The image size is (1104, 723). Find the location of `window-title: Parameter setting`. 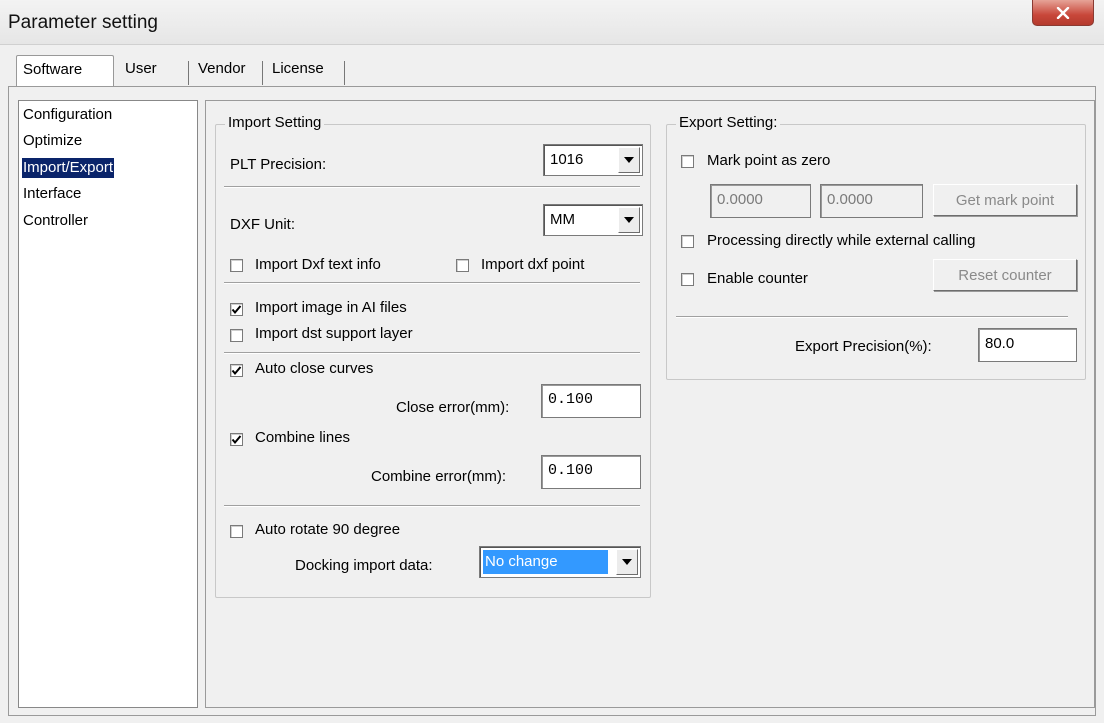

window-title: Parameter setting is located at coordinates (83, 22).